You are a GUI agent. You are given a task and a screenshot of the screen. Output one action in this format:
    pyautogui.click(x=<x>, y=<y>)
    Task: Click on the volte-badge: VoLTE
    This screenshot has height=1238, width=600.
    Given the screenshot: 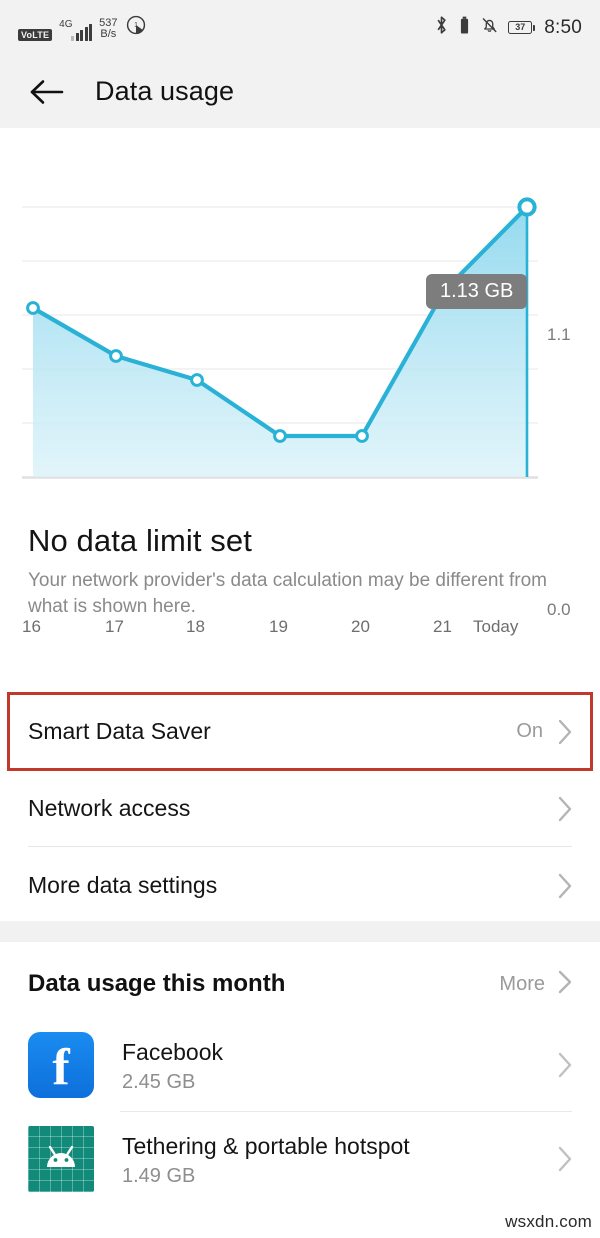 What is the action you would take?
    pyautogui.click(x=35, y=35)
    